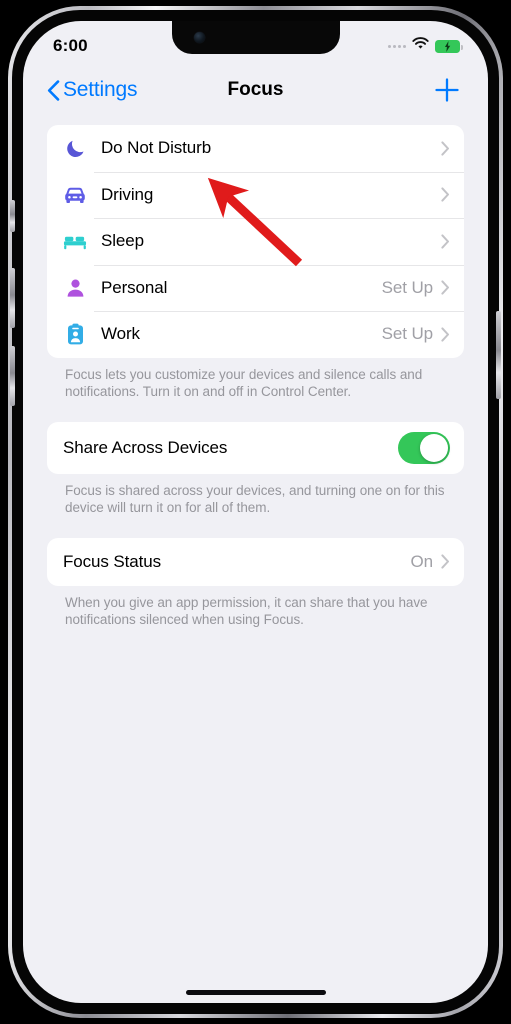 The width and height of the screenshot is (511, 1024). What do you see at coordinates (145, 447) in the screenshot?
I see `share-across-devices-label: Share Across Devices` at bounding box center [145, 447].